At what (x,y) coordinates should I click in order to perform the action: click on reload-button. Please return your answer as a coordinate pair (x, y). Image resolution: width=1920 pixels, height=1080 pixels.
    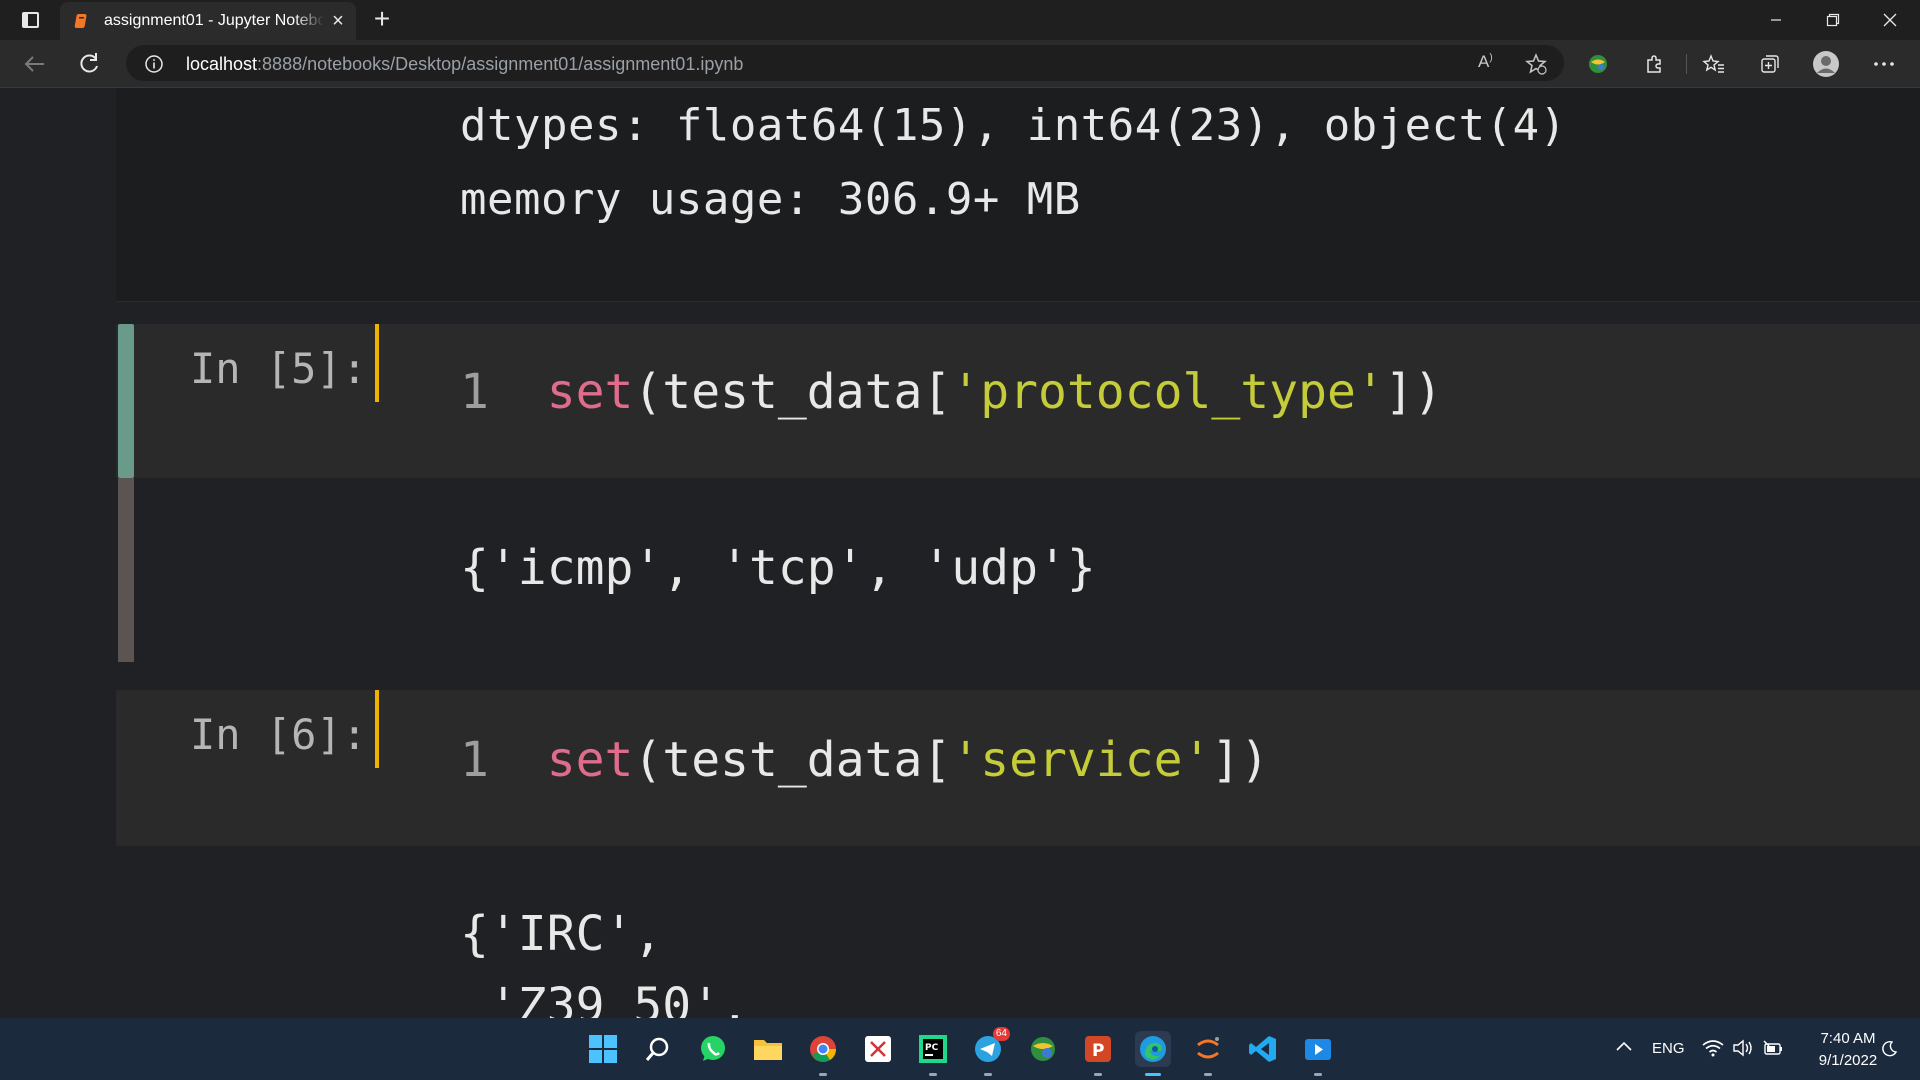
    Looking at the image, I should click on (89, 64).